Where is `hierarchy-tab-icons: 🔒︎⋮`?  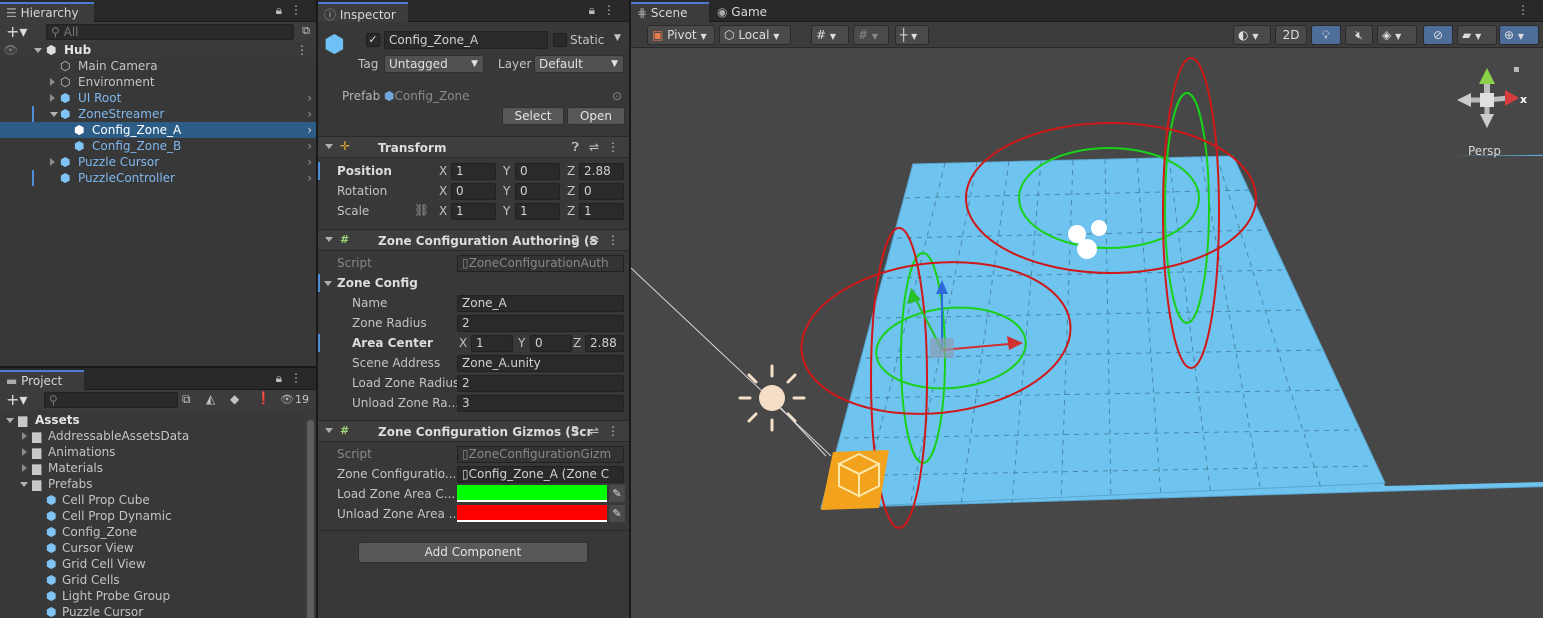
hierarchy-tab-icons: 🔒︎⋮ is located at coordinates (293, 10).